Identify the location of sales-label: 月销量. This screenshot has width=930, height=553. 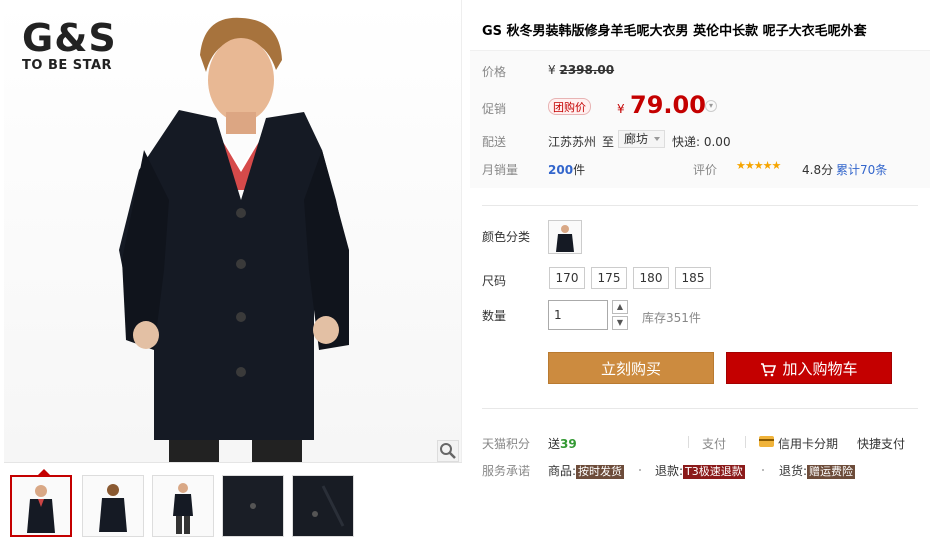
(500, 170).